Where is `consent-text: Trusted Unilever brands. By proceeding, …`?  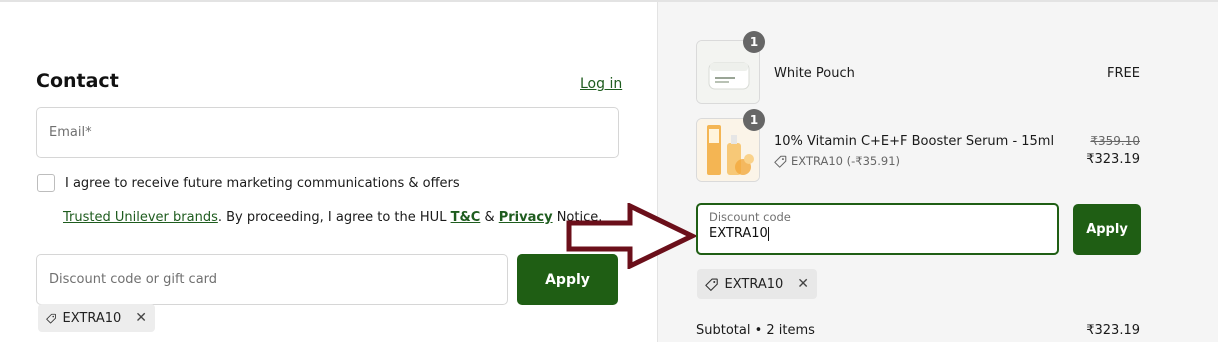 consent-text: Trusted Unilever brands. By proceeding, … is located at coordinates (332, 217).